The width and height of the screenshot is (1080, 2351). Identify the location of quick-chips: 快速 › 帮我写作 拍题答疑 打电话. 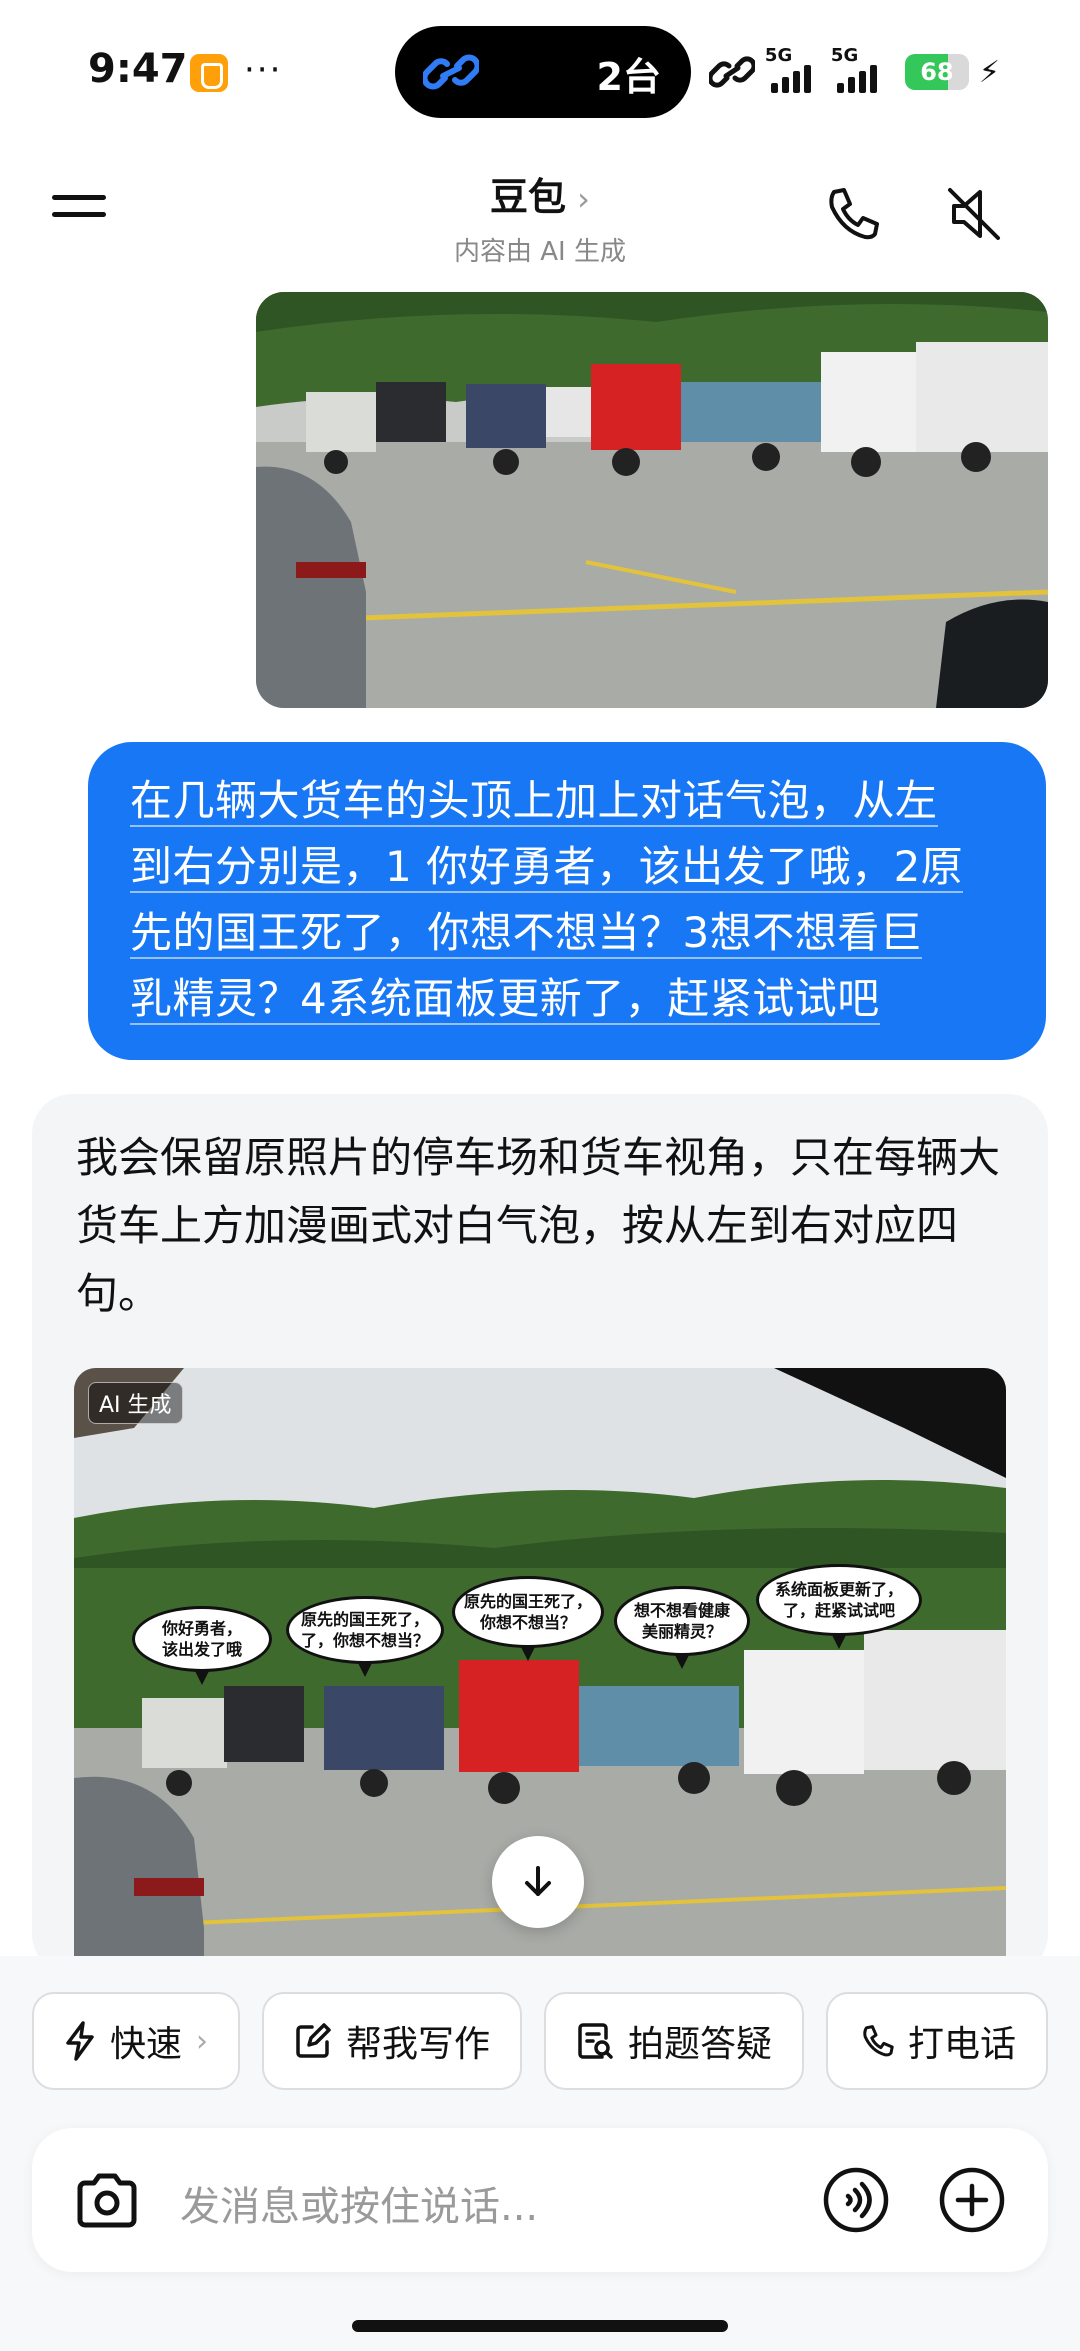
(540, 2041).